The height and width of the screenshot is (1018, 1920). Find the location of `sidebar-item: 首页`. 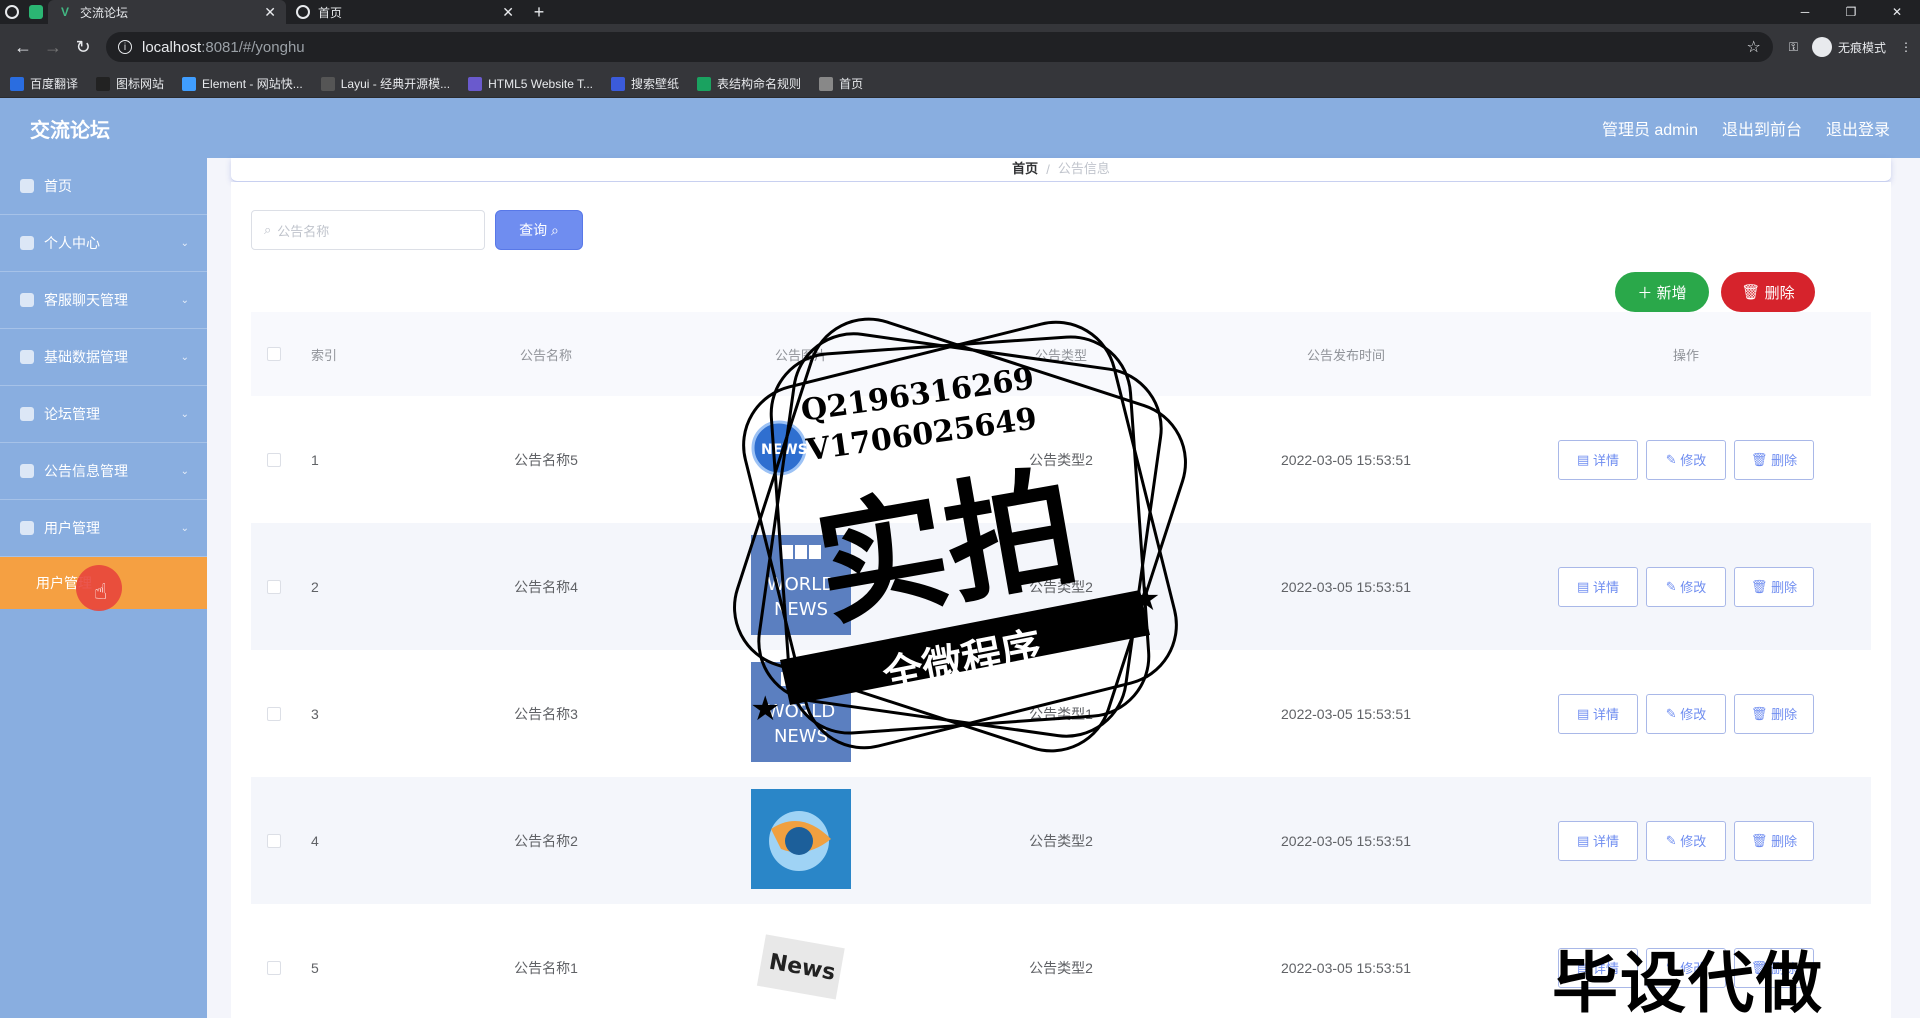

sidebar-item: 首页 is located at coordinates (103, 186).